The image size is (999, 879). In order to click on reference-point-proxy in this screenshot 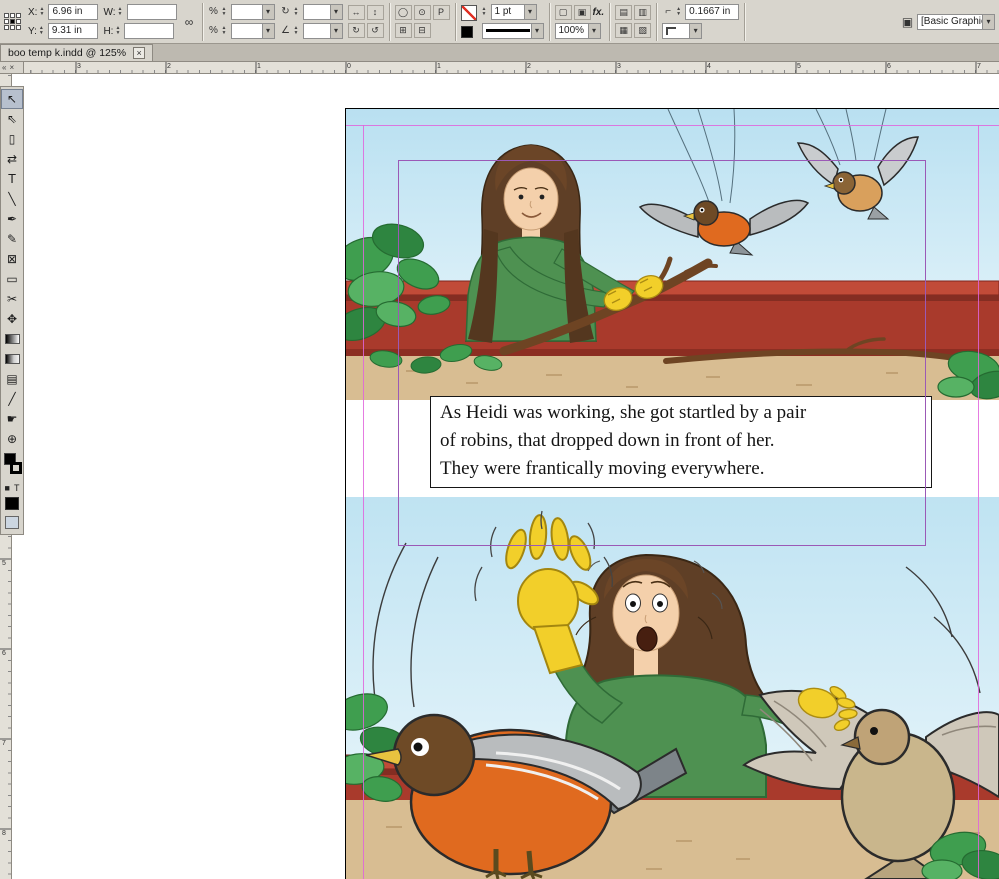, I will do `click(12, 21)`.